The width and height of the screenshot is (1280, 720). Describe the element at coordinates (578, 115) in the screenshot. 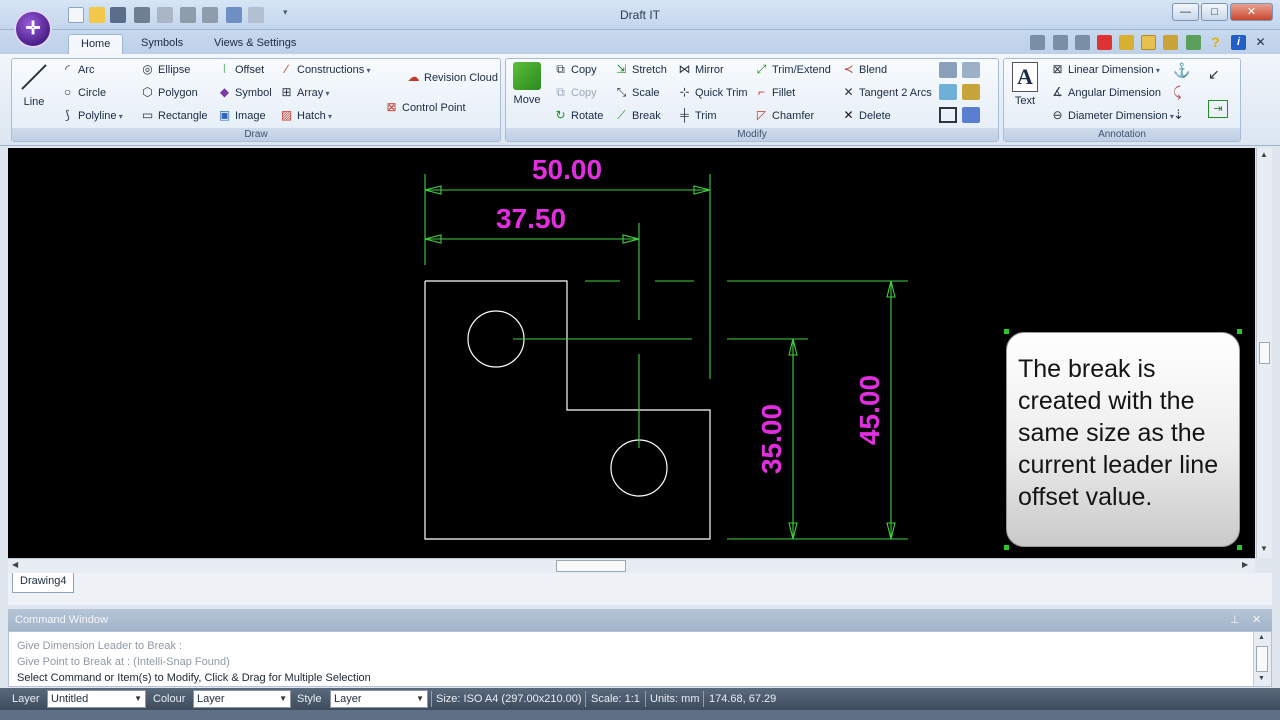

I see `rotate-button: ↻ Rotate` at that location.